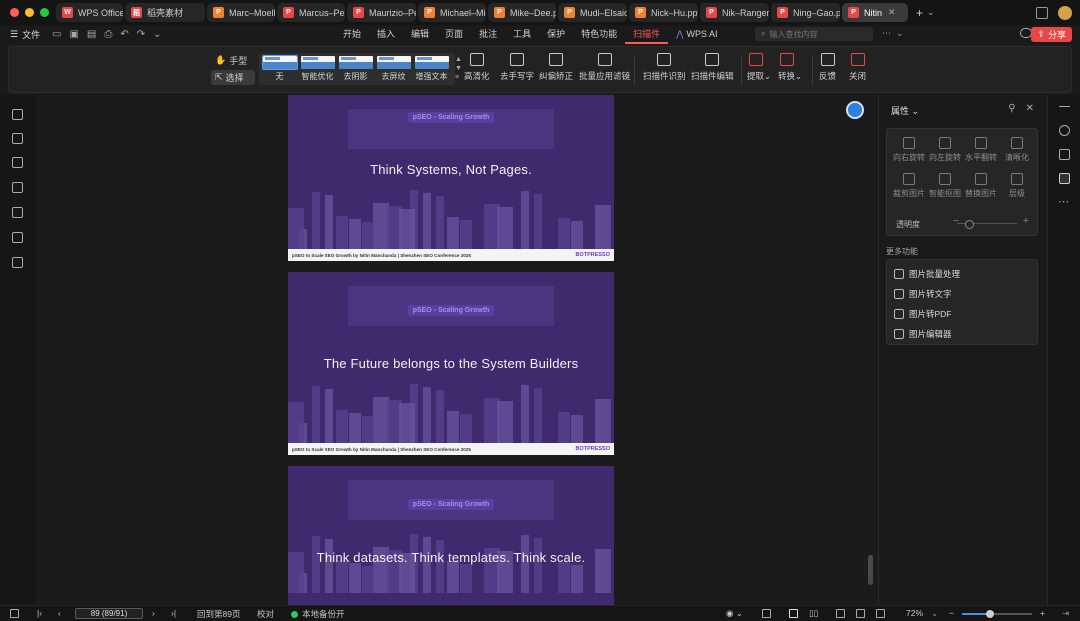 The width and height of the screenshot is (1080, 621). Describe the element at coordinates (892, 12) in the screenshot. I see `close-tab-icon: ✕` at that location.